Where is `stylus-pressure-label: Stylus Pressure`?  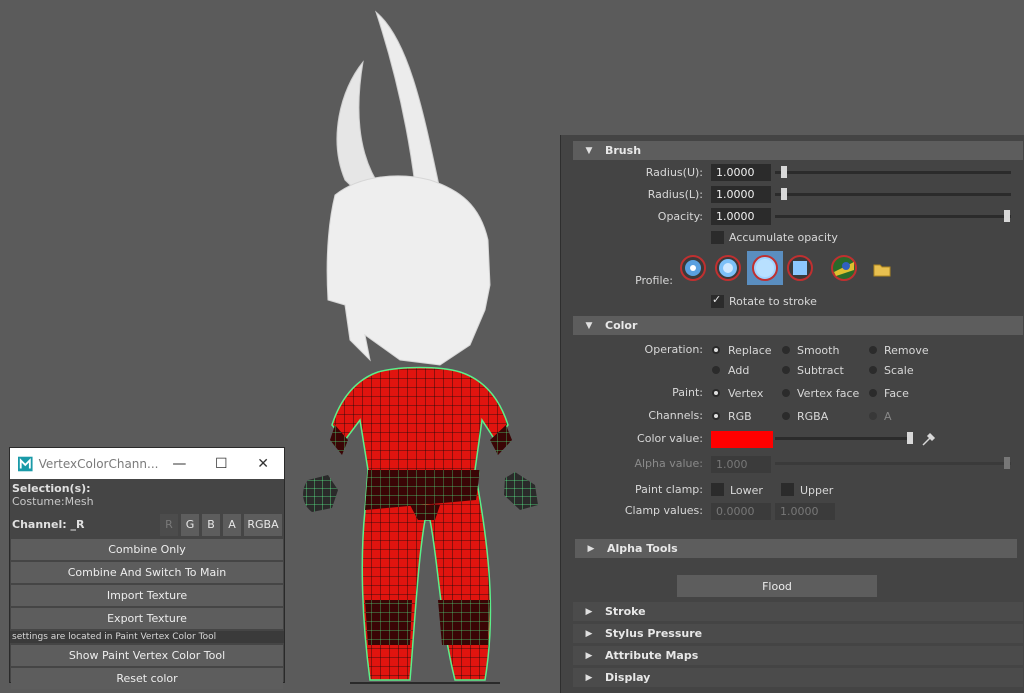
stylus-pressure-label: Stylus Pressure is located at coordinates (654, 633).